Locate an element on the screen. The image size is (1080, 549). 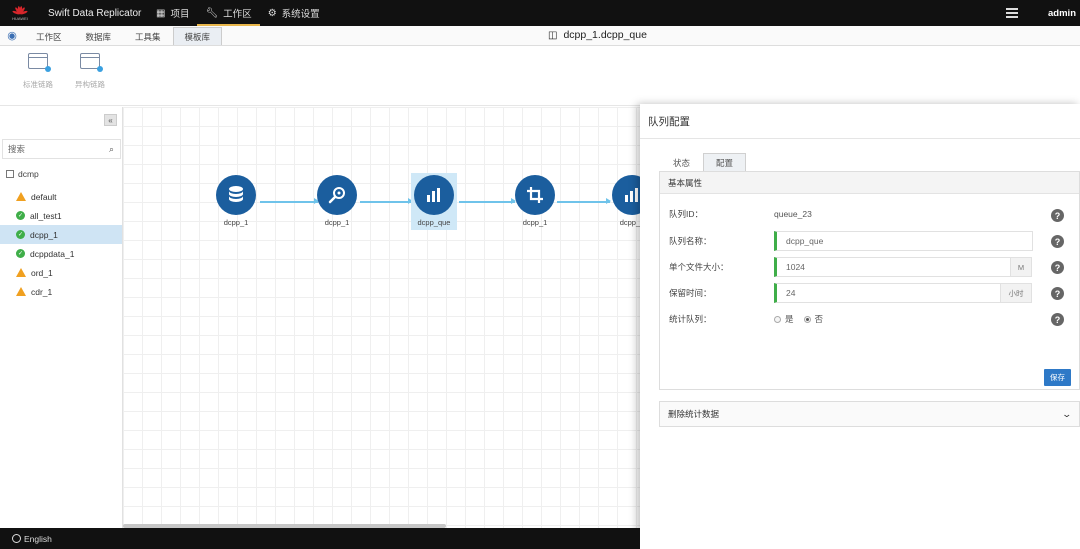
calendar-icon: ▦ is located at coordinates (161, 13).